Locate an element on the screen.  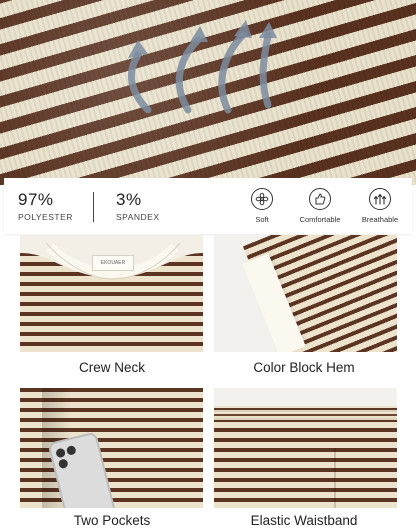
feature-comfortable: Comfortable is located at coordinates (320, 206).